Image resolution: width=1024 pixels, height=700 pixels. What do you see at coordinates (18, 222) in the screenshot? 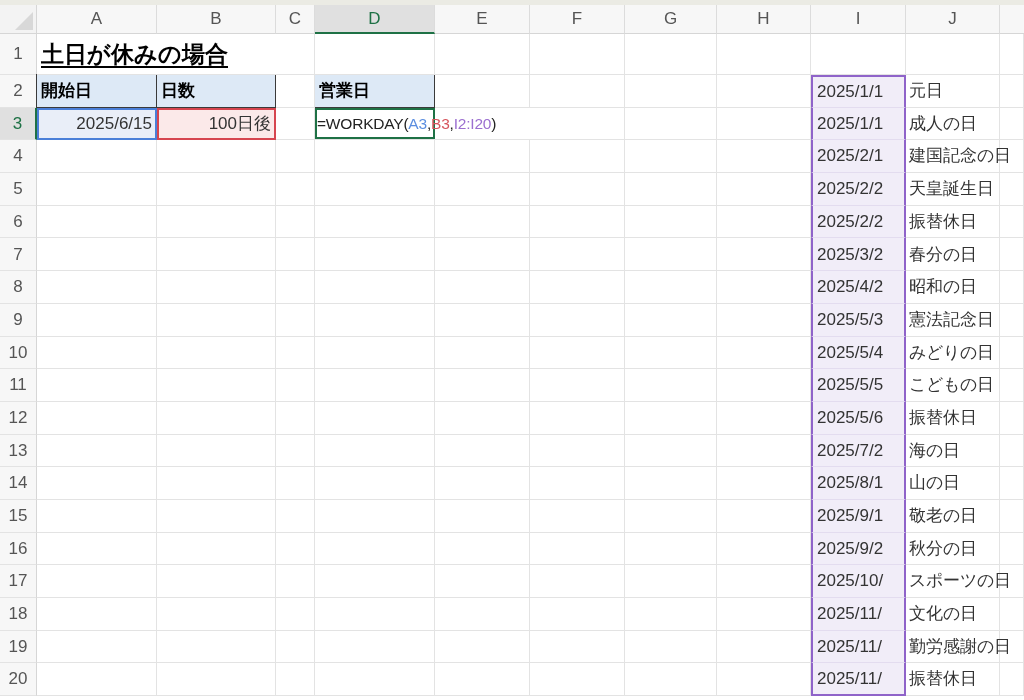
I see `row-header: 6` at bounding box center [18, 222].